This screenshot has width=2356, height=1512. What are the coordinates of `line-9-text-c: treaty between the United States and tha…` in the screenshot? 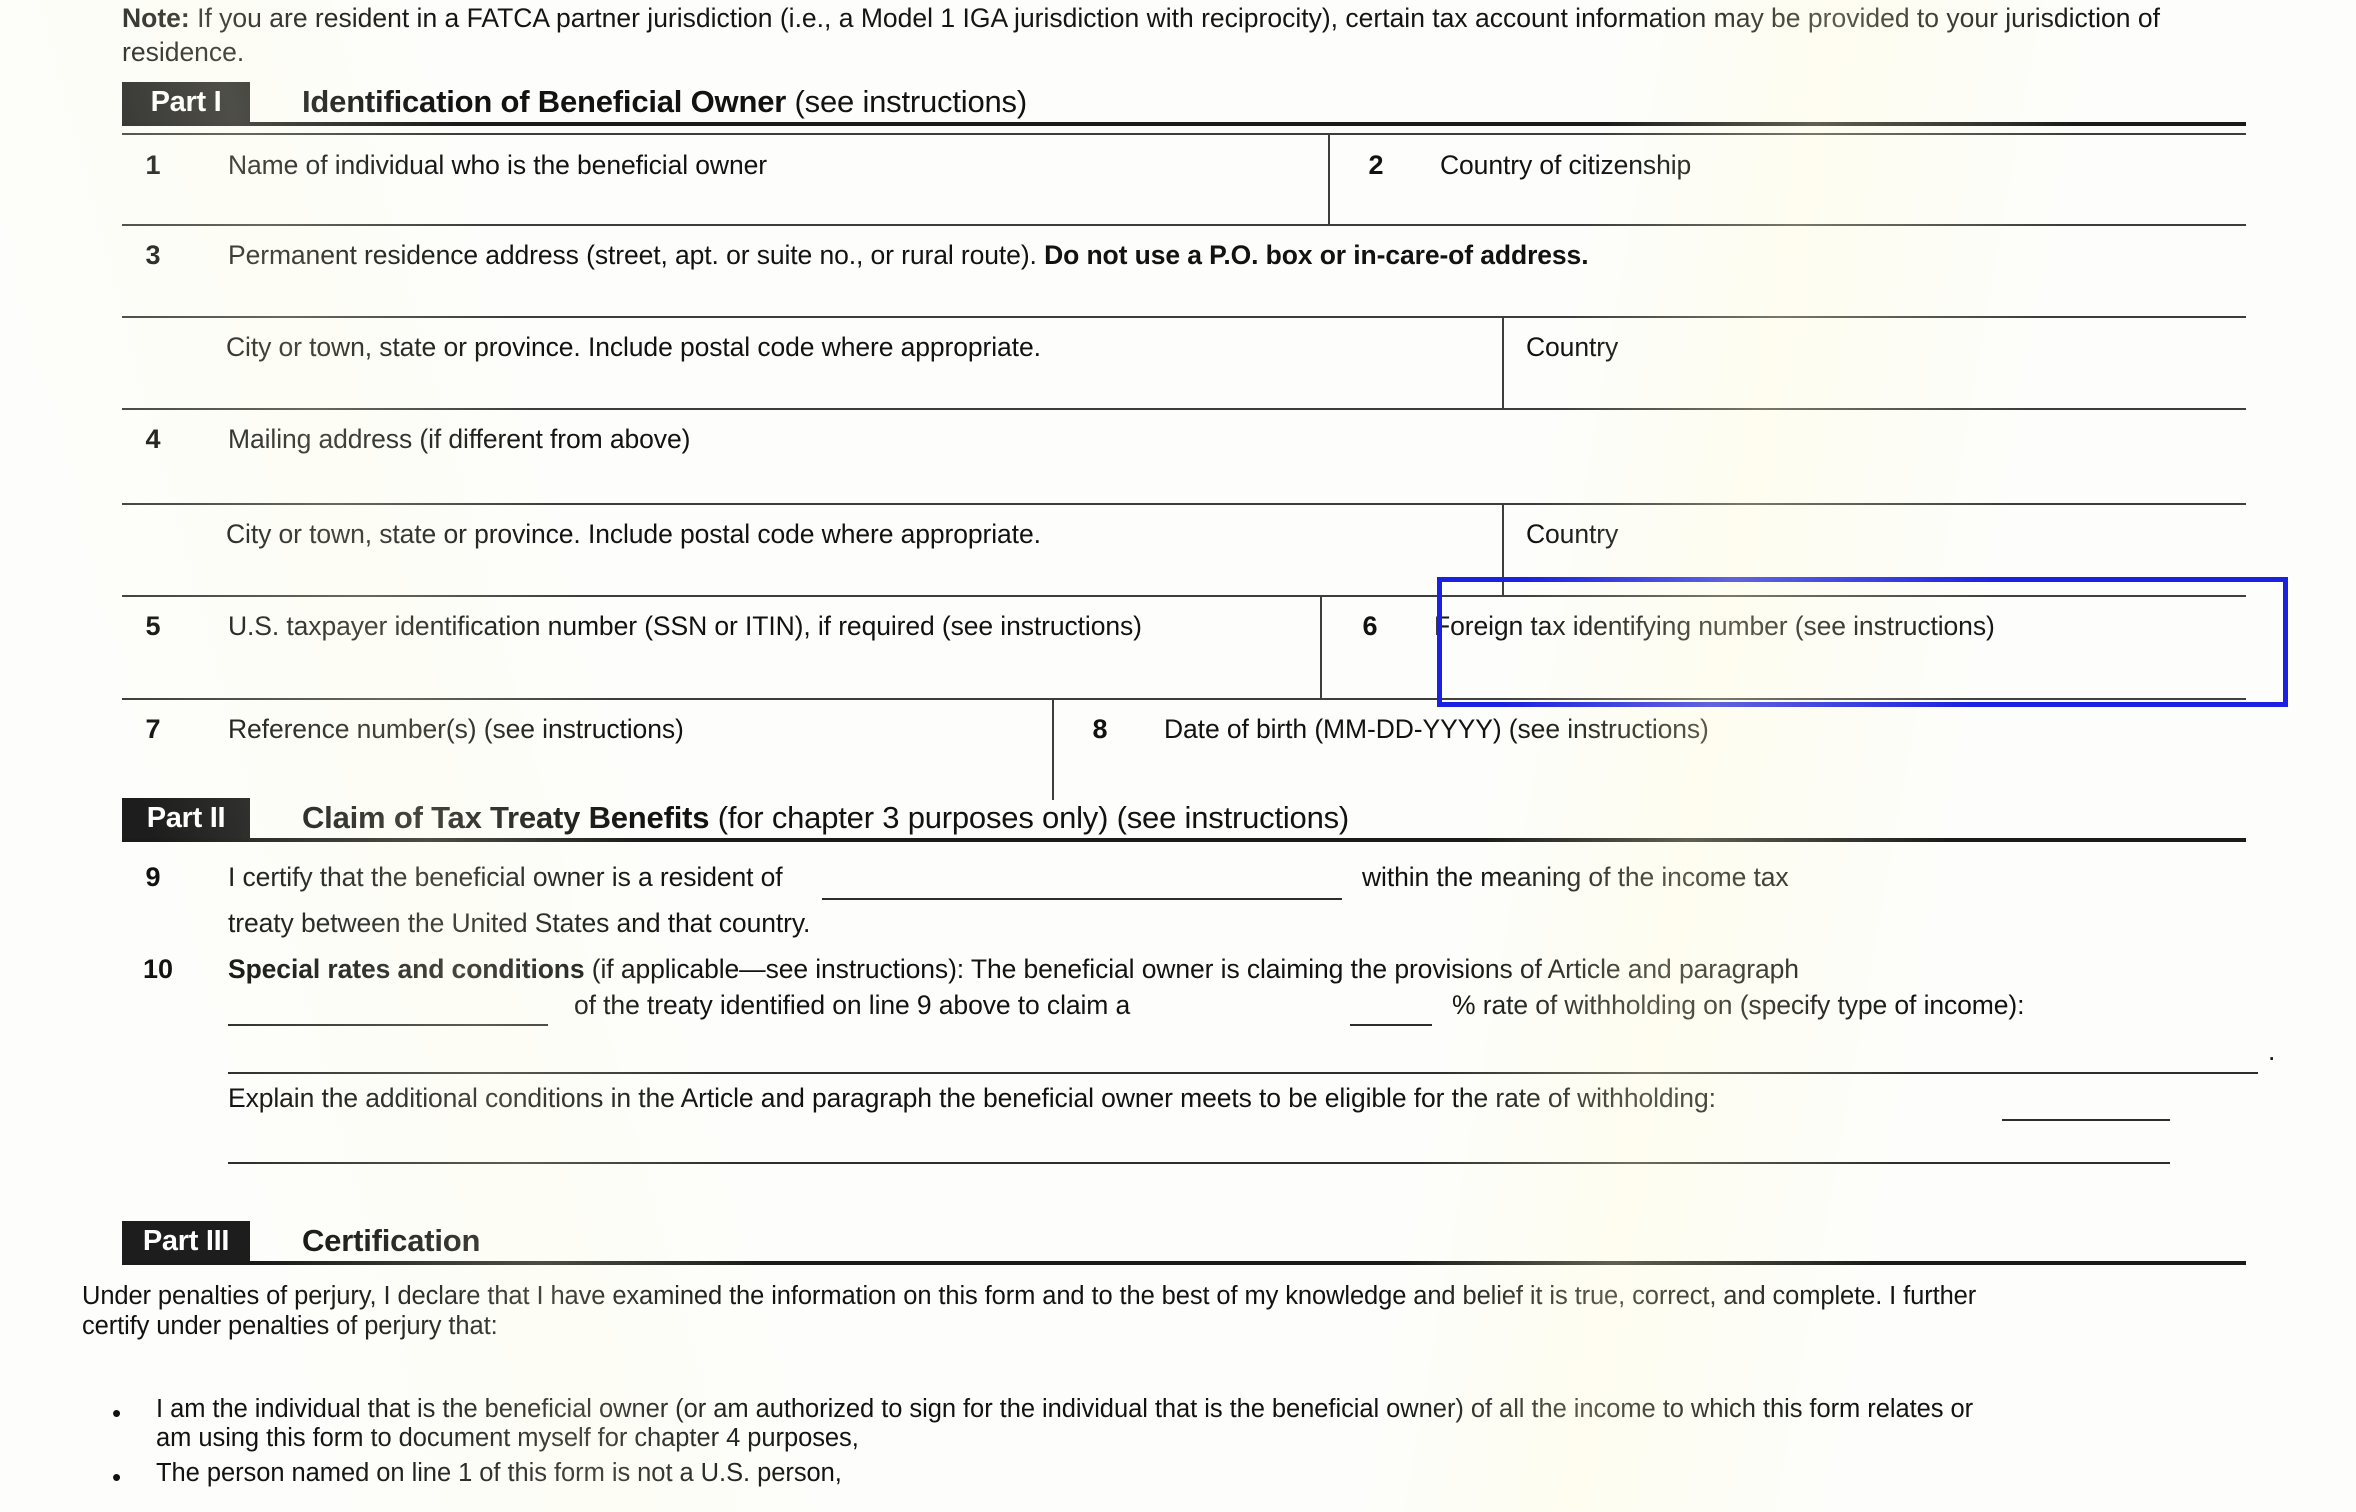 It's located at (519, 923).